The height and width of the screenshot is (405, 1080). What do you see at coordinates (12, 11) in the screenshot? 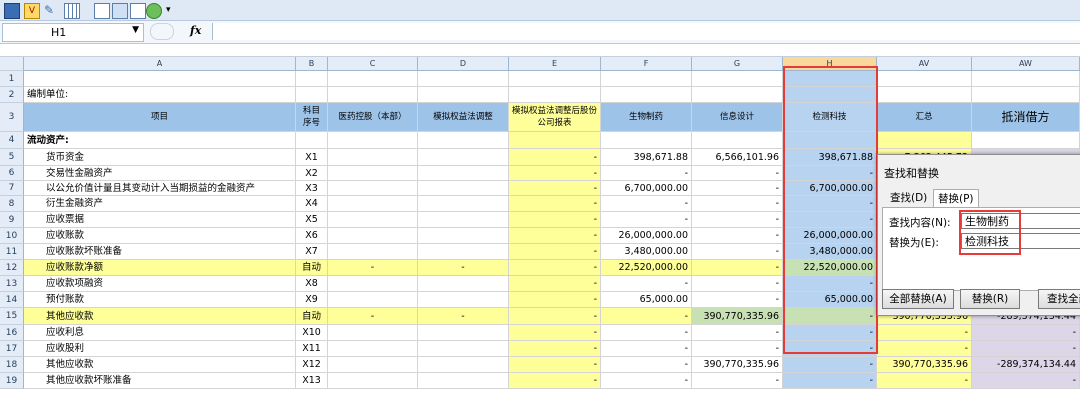
I see `save-icon` at bounding box center [12, 11].